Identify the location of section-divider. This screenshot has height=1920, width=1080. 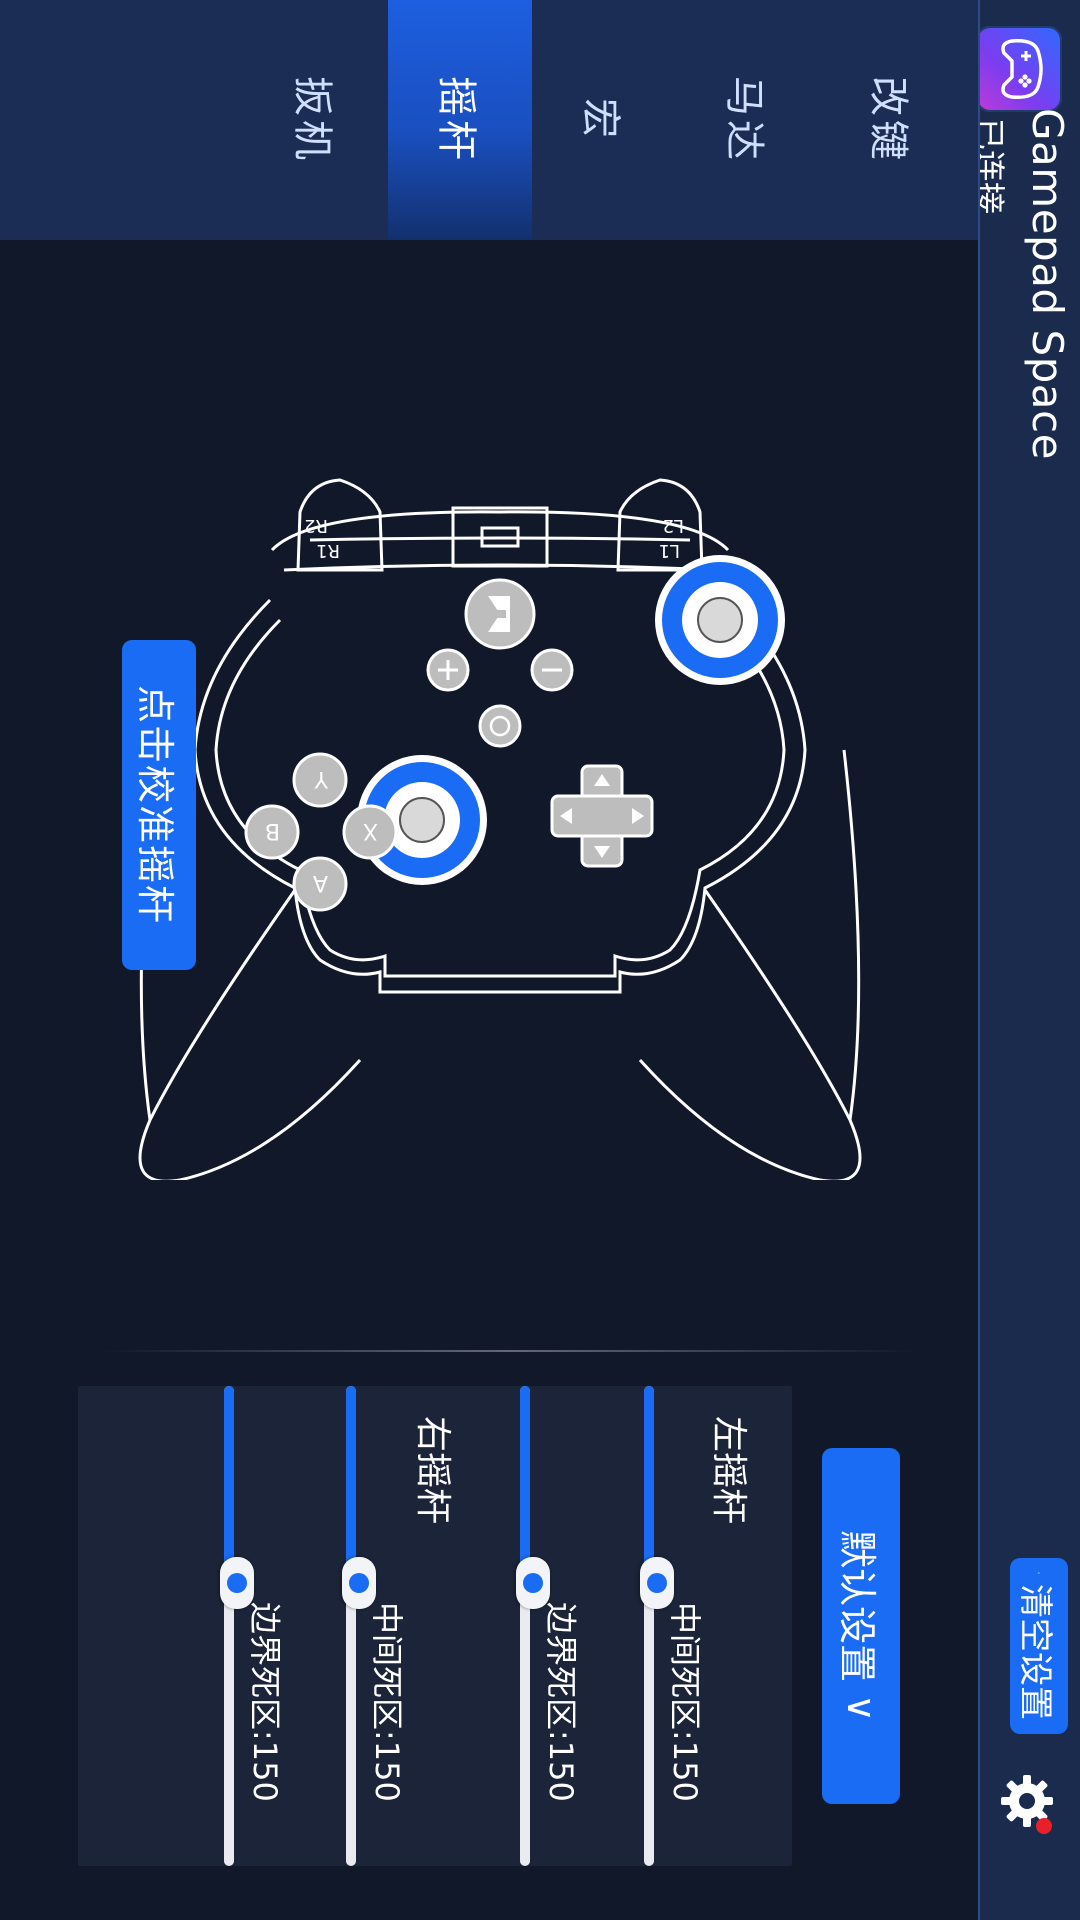
(510, 1351).